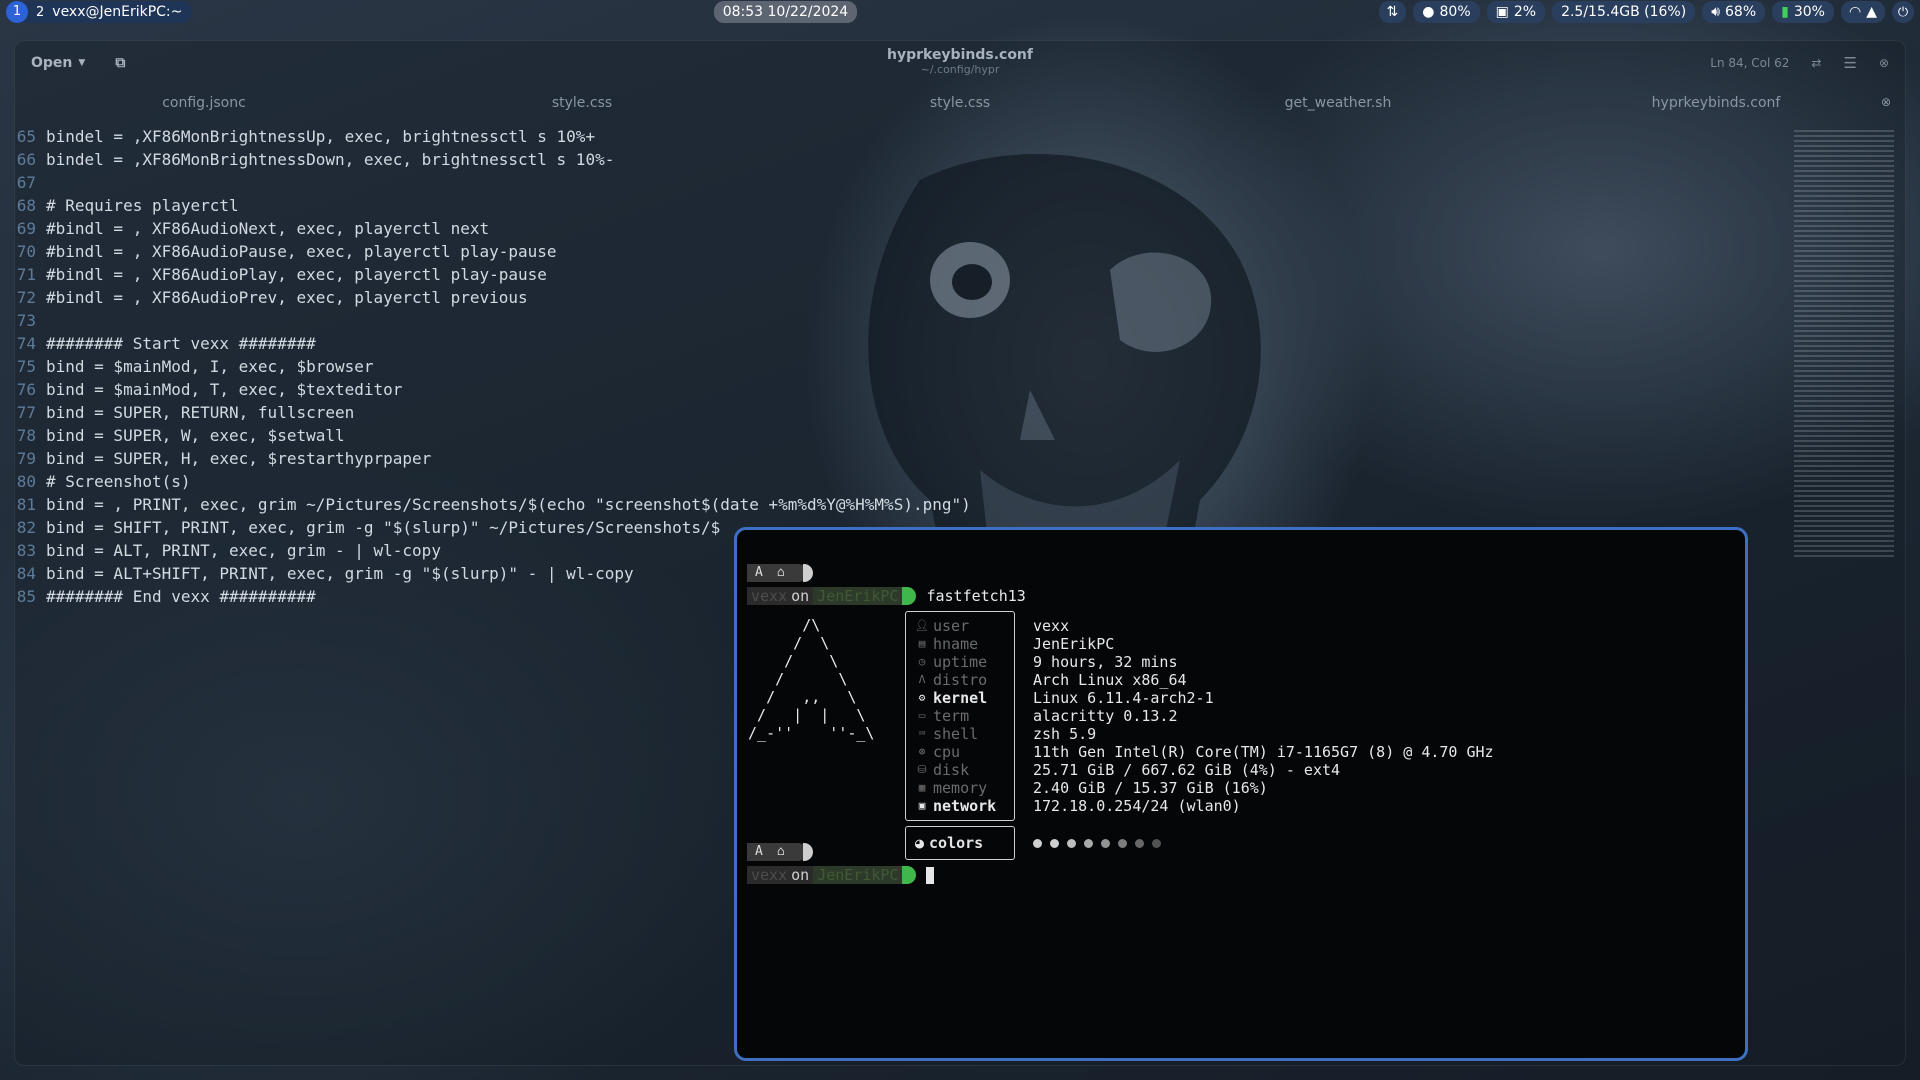 This screenshot has height=1080, width=1920. What do you see at coordinates (1741, 12) in the screenshot?
I see `volume-value: 68%` at bounding box center [1741, 12].